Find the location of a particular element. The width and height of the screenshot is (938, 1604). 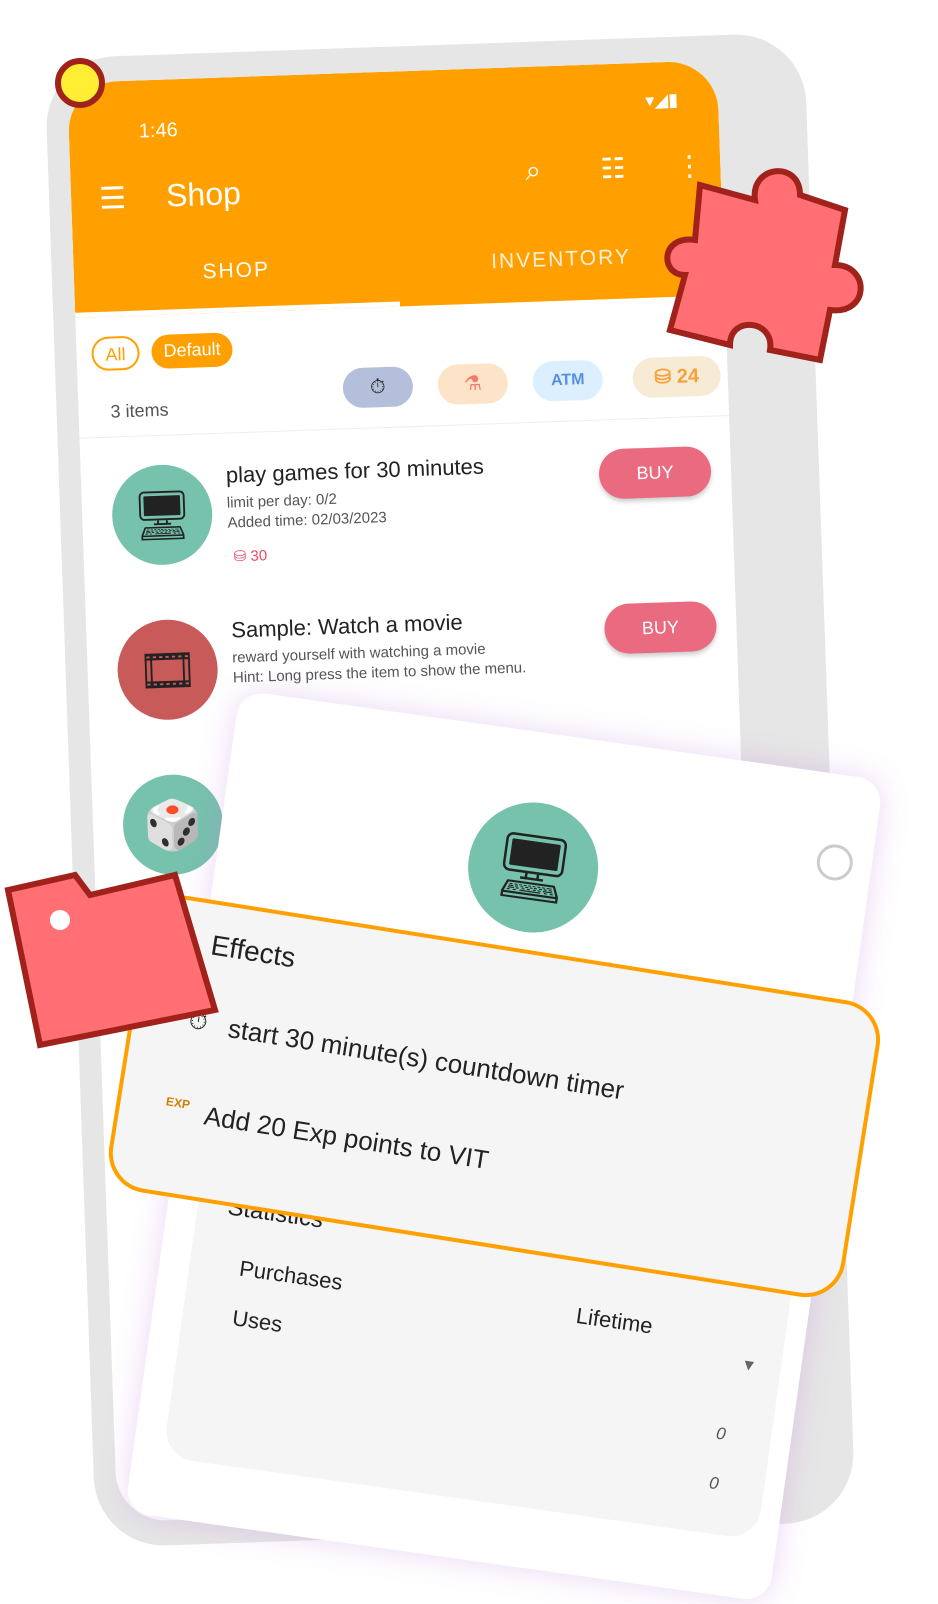

film-icon: 🎞 is located at coordinates (167, 670).